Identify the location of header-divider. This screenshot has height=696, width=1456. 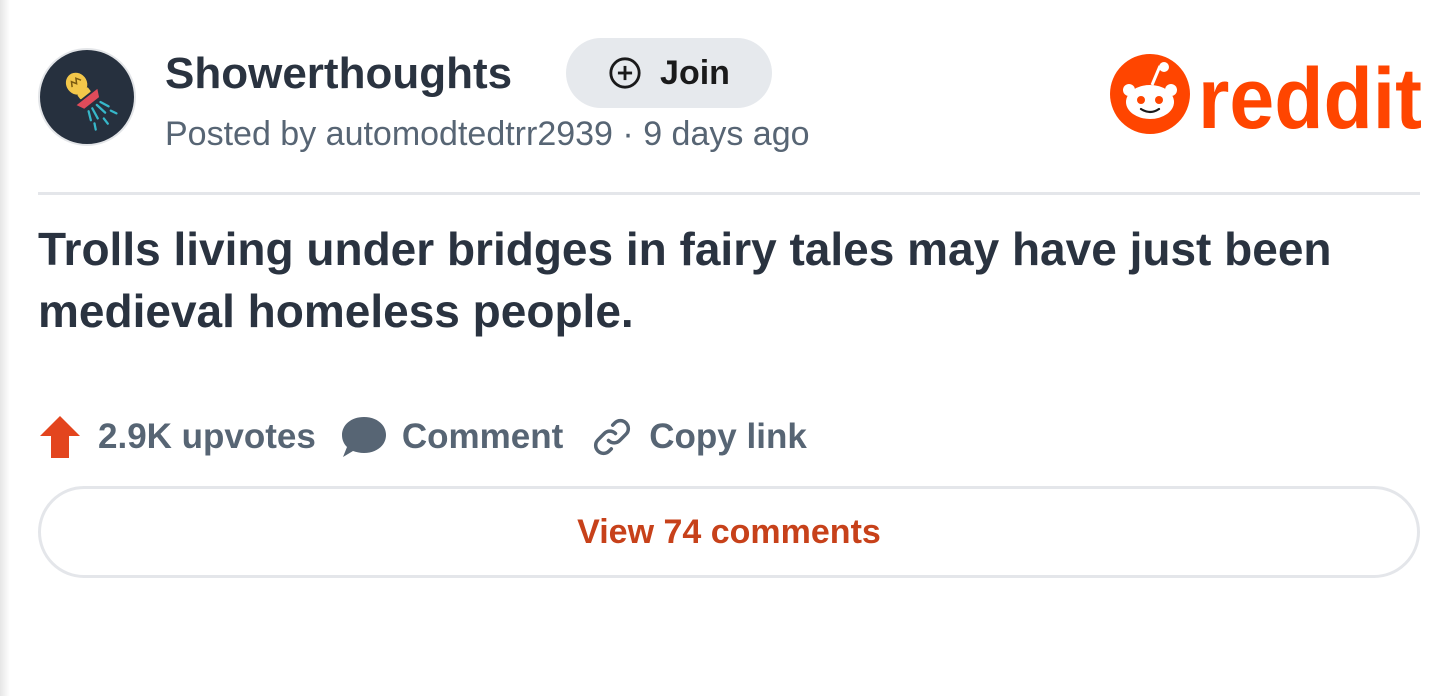
(729, 193).